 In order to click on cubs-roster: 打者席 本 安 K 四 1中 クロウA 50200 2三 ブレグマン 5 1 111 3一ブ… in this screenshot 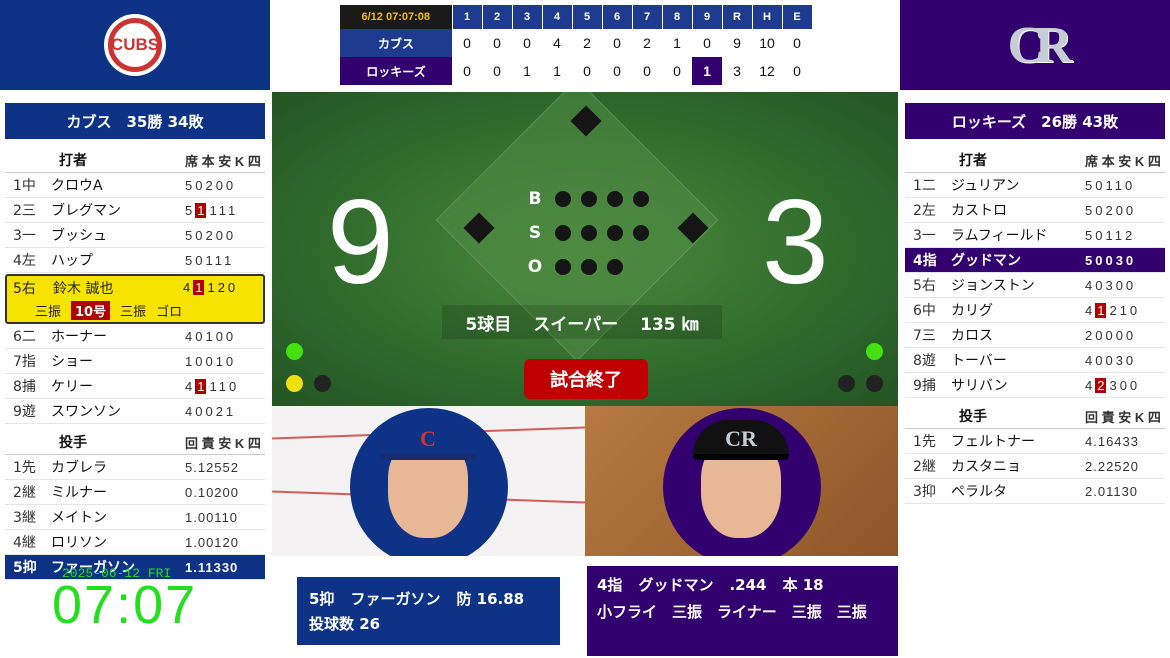, I will do `click(135, 364)`.